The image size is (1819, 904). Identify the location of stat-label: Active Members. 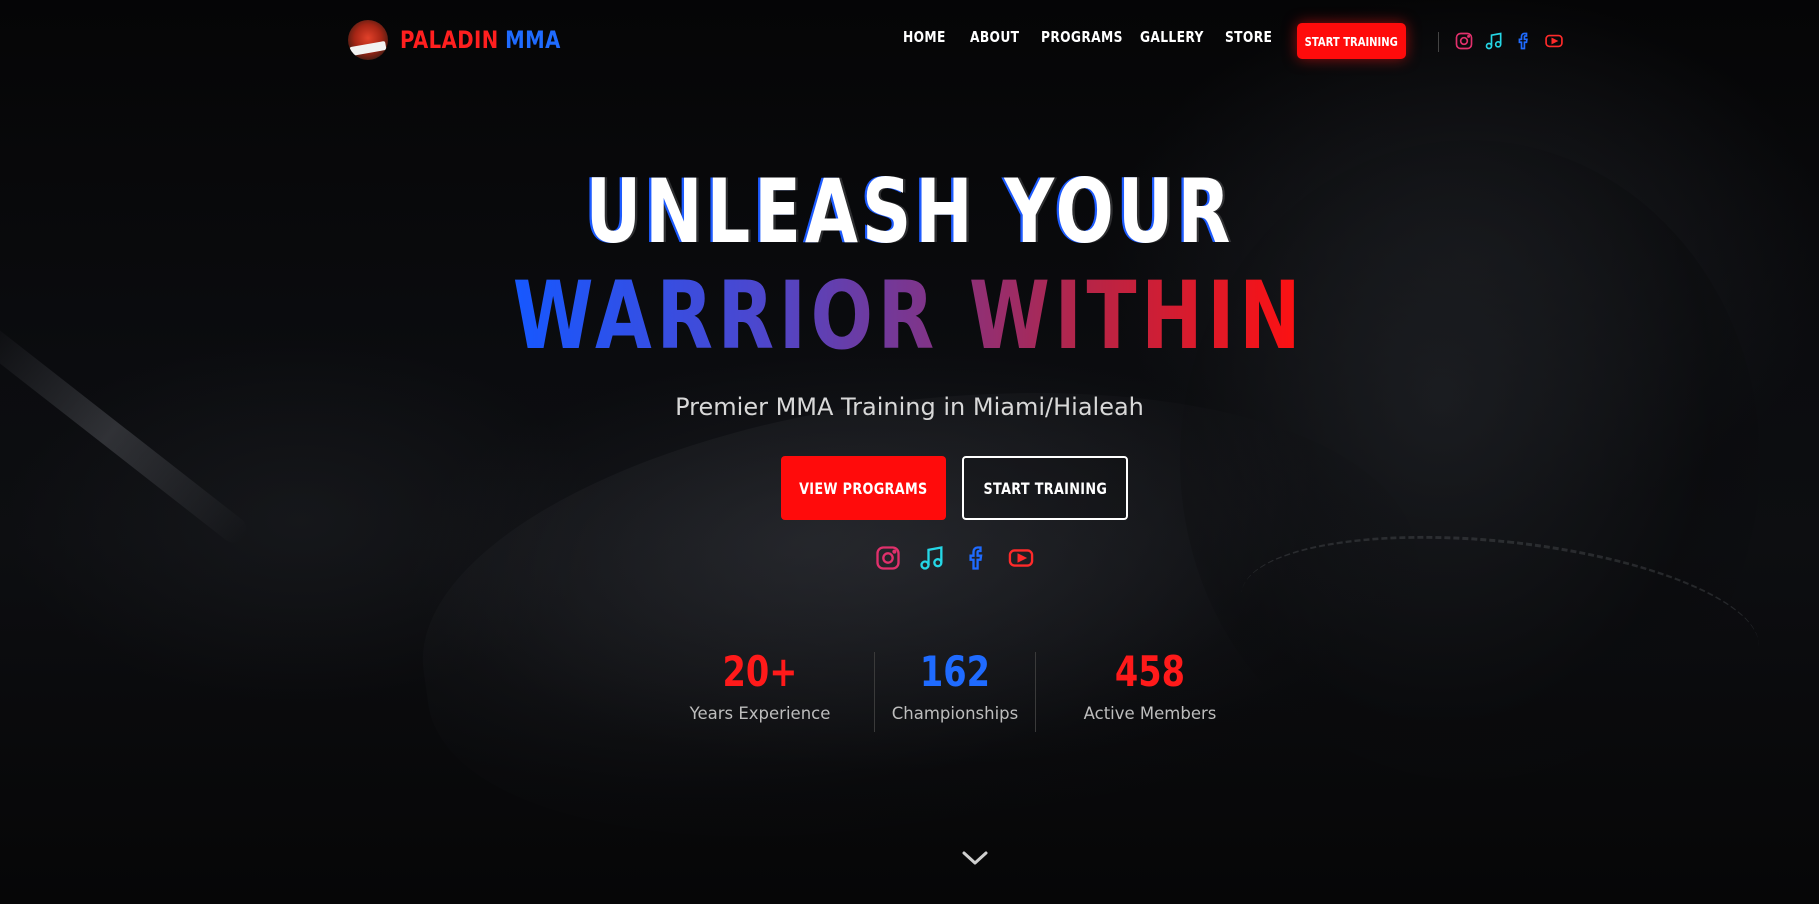
(1150, 713).